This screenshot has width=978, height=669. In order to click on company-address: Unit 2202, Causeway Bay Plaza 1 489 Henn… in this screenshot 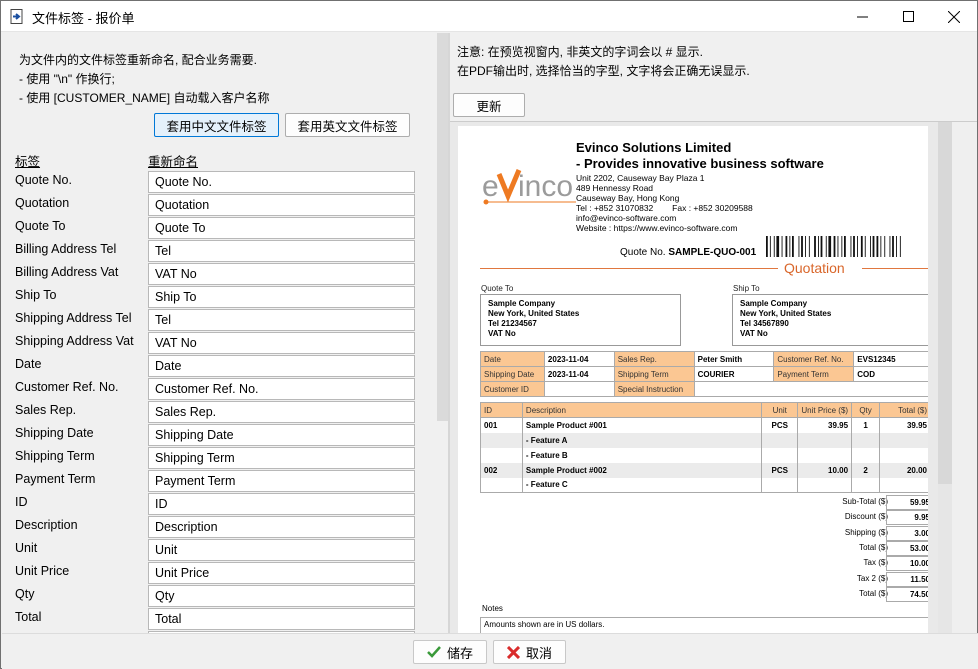, I will do `click(664, 203)`.